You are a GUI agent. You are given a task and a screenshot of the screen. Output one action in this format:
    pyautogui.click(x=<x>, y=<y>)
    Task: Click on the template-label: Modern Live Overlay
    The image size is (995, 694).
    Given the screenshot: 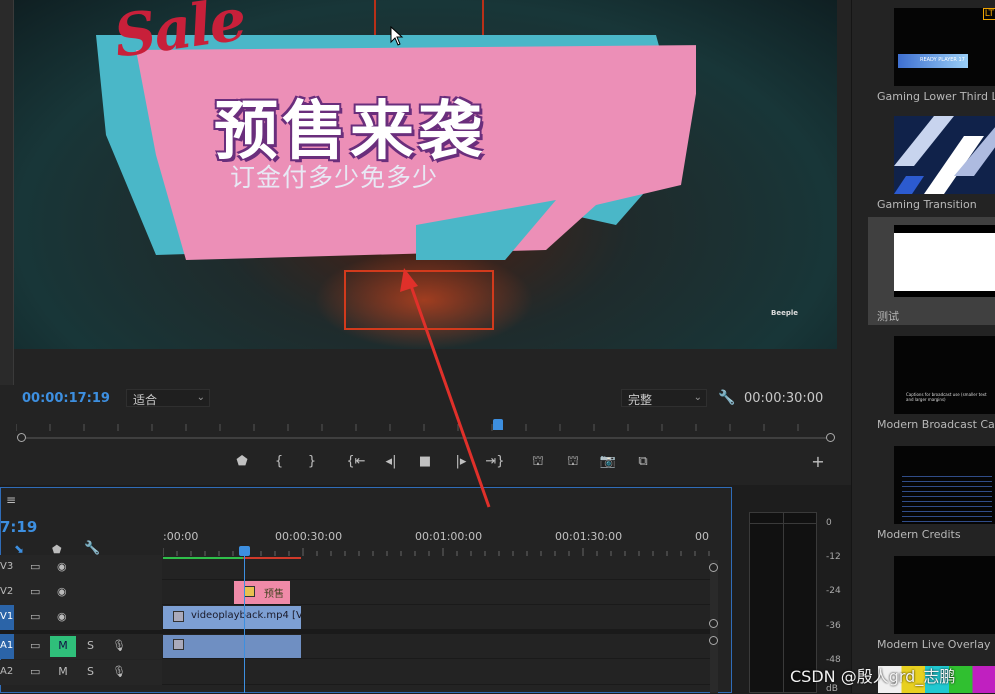 What is the action you would take?
    pyautogui.click(x=934, y=644)
    